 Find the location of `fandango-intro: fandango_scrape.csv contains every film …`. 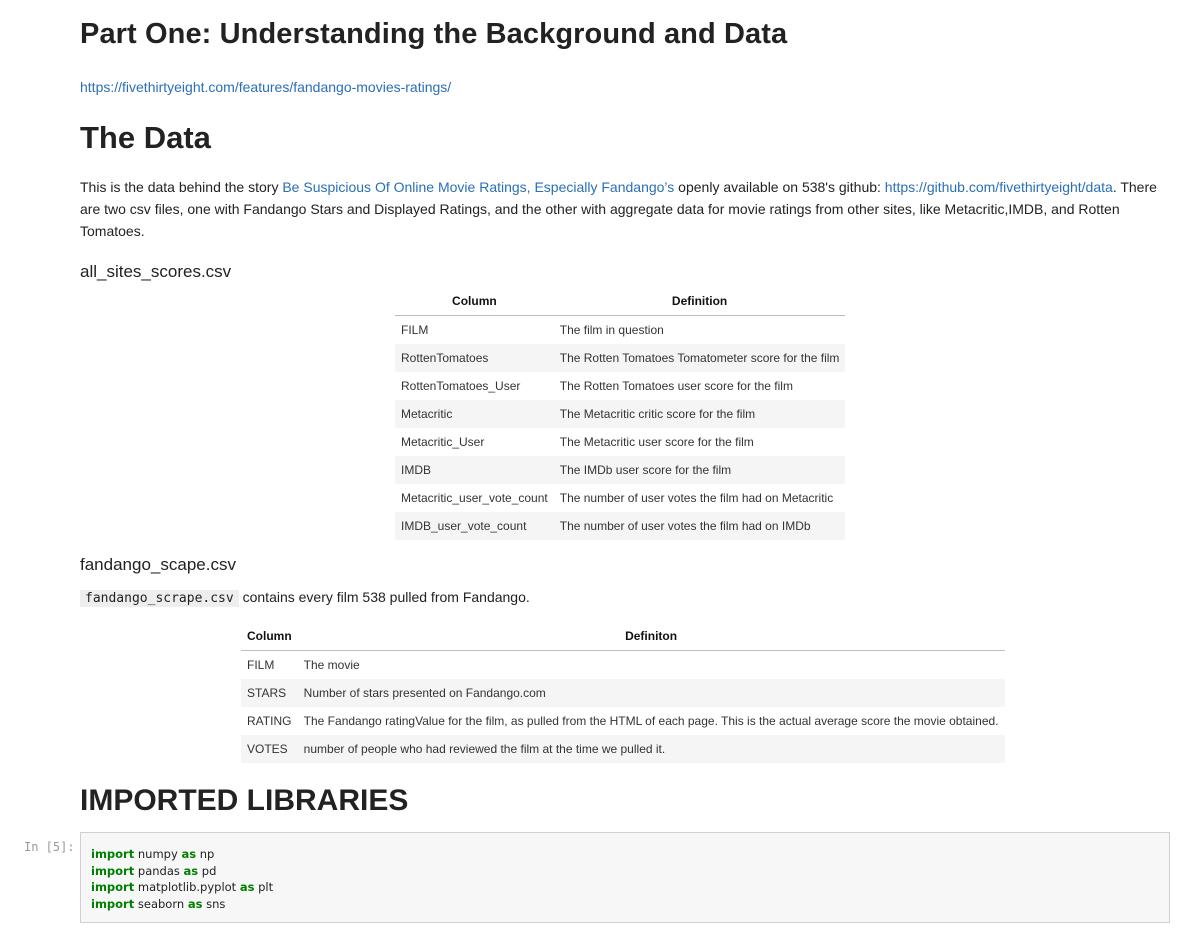

fandango-intro: fandango_scrape.csv contains every film … is located at coordinates (305, 598).